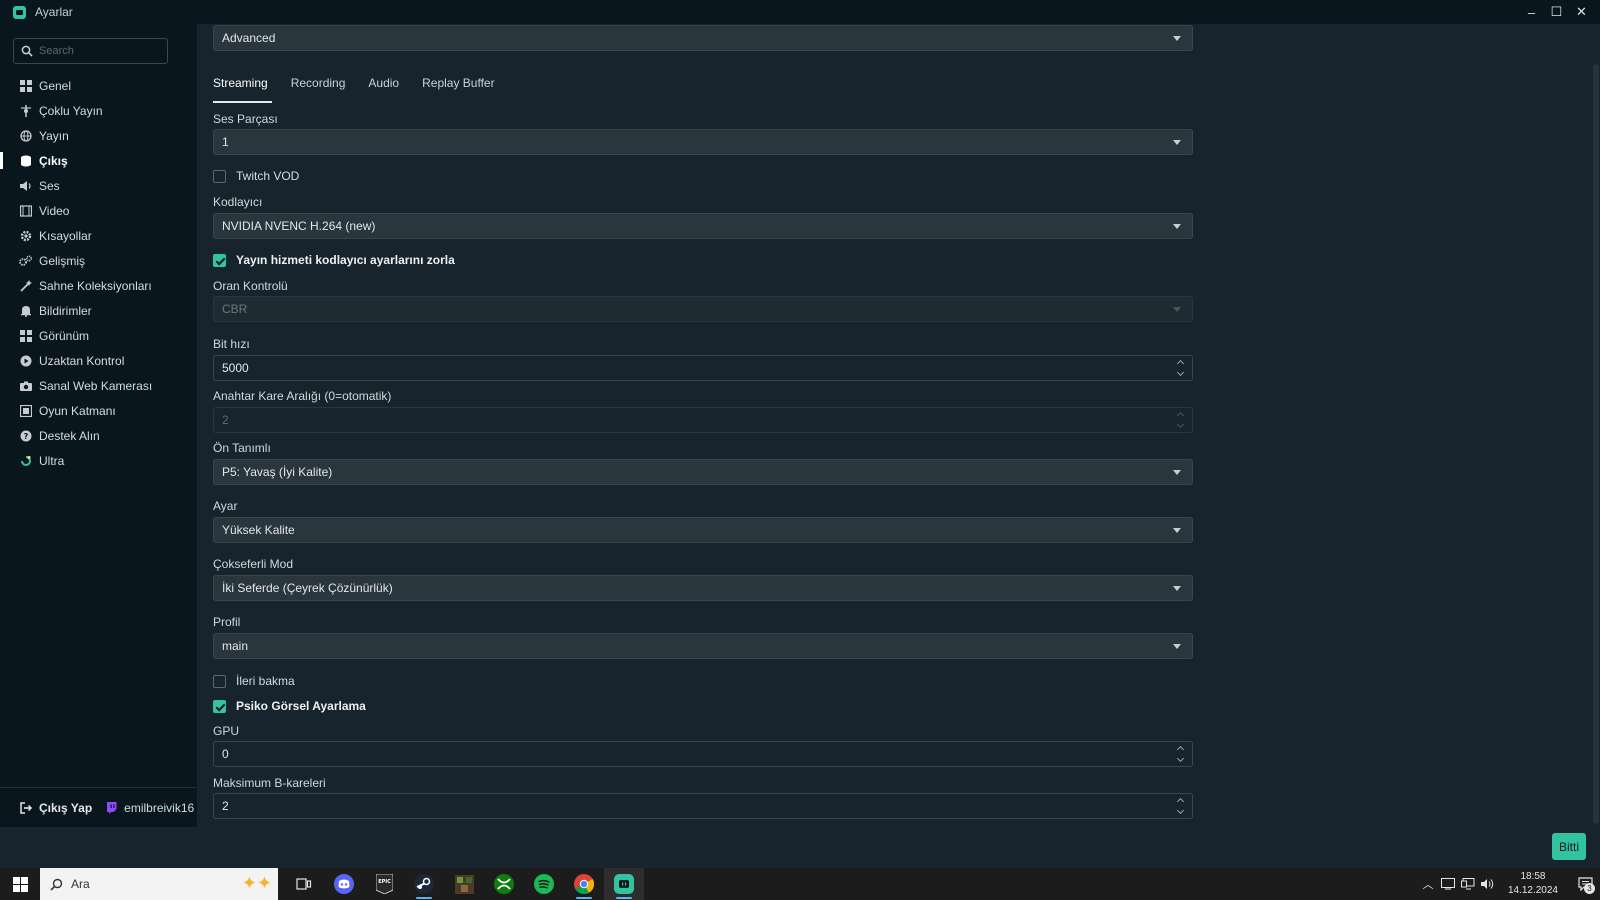  I want to click on keyframe-input: 2, so click(703, 420).